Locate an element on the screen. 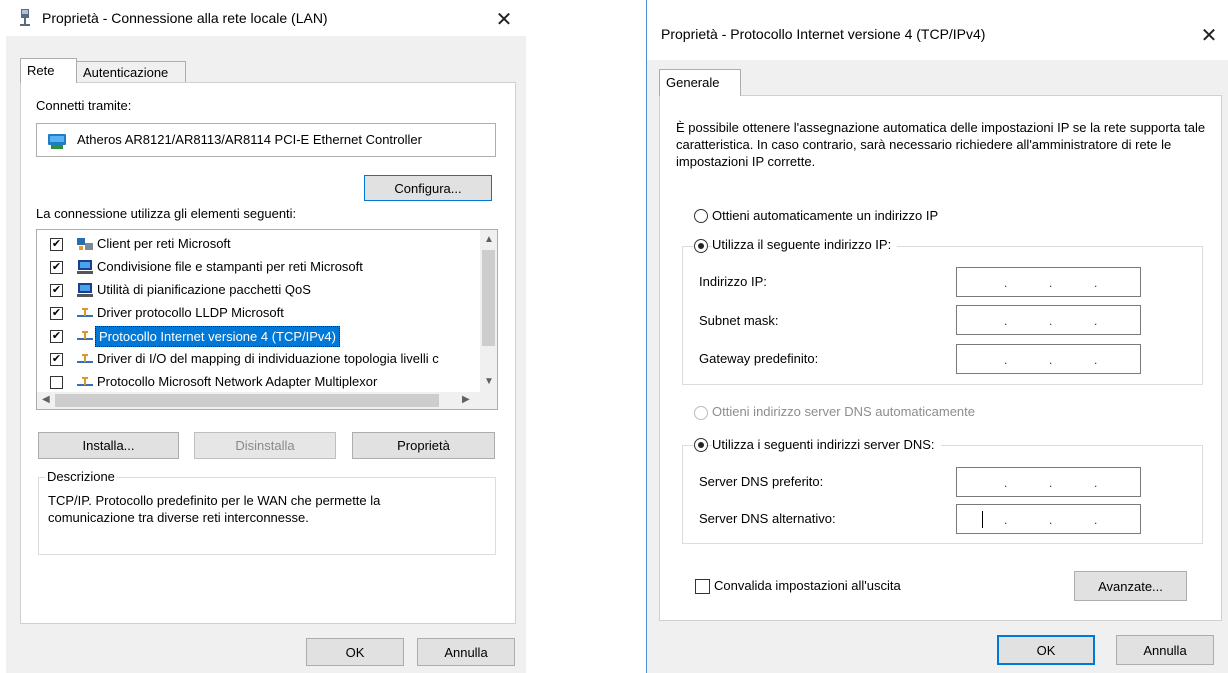 Image resolution: width=1228 pixels, height=673 pixels. horizontal-scrollbar: ◀ ▶ is located at coordinates (267, 400).